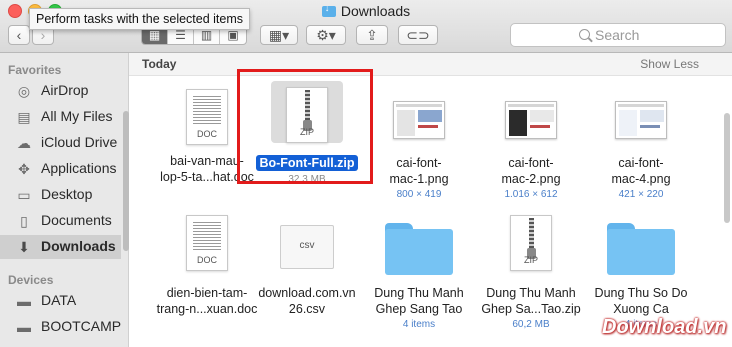  Describe the element at coordinates (419, 324) in the screenshot. I see `item-count: 4 items` at that location.